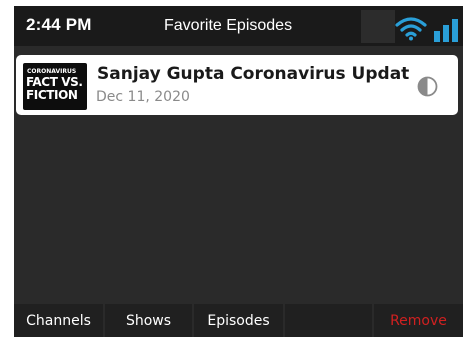  What do you see at coordinates (378, 26) in the screenshot?
I see `status-placeholder` at bounding box center [378, 26].